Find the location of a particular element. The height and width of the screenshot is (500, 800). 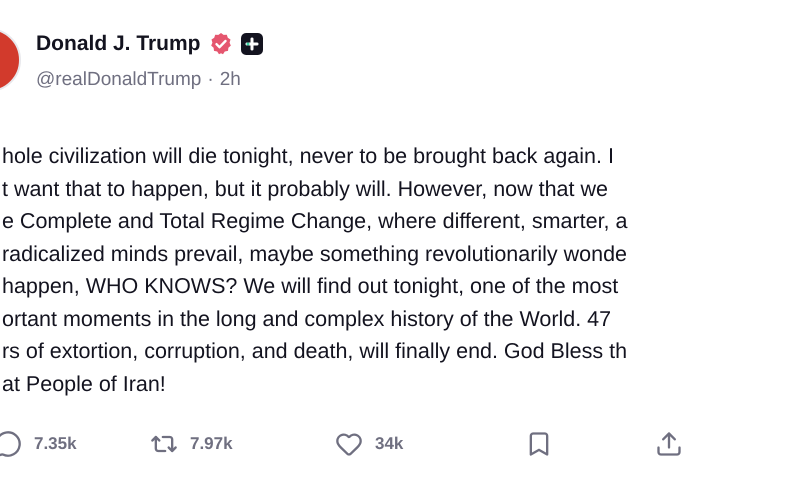

action-count: 34k is located at coordinates (389, 444).